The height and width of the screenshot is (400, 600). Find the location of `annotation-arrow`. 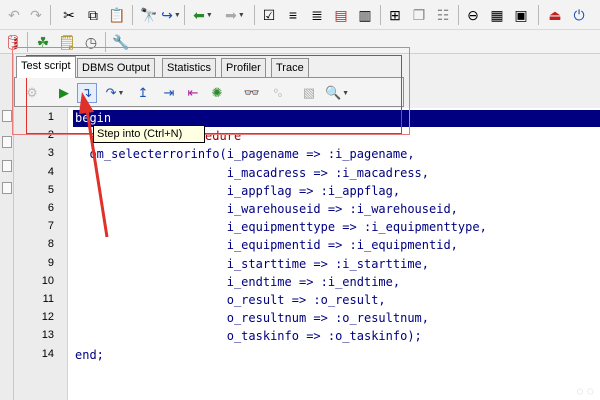

annotation-arrow is located at coordinates (94, 165).